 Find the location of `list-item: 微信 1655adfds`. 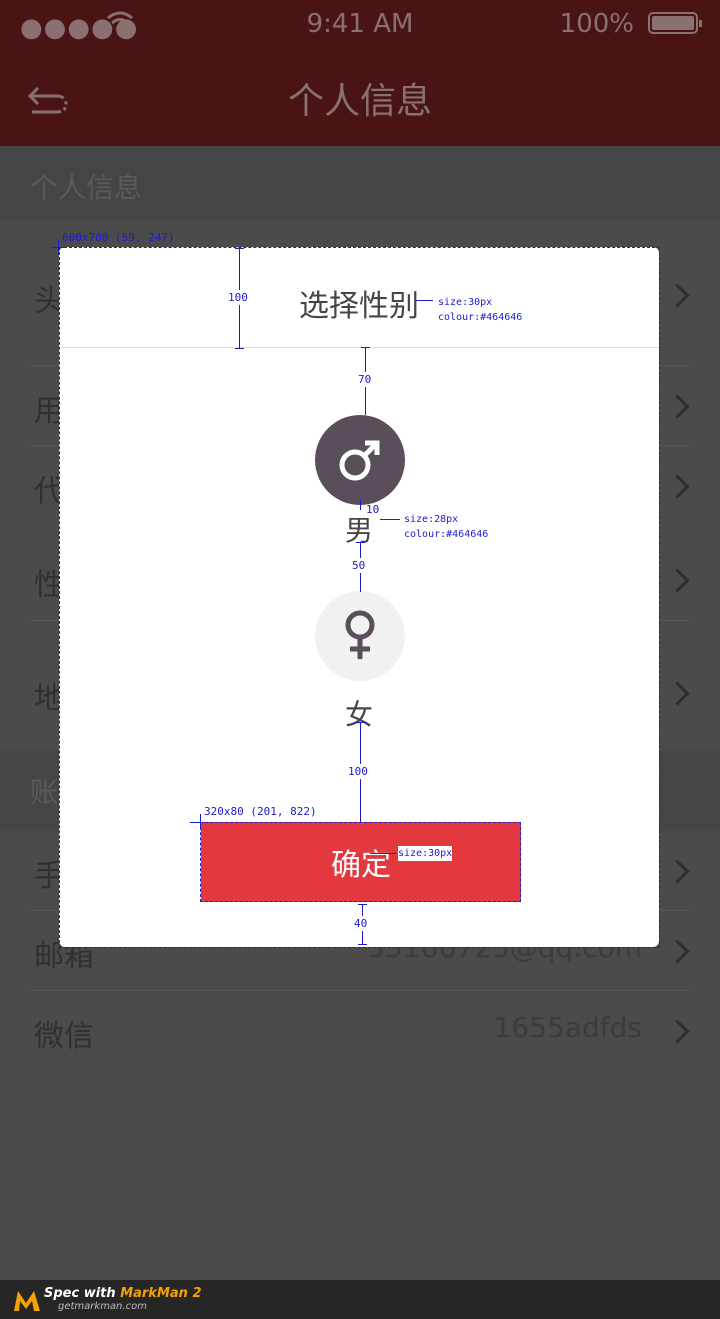

list-item: 微信 1655adfds is located at coordinates (360, 1031).